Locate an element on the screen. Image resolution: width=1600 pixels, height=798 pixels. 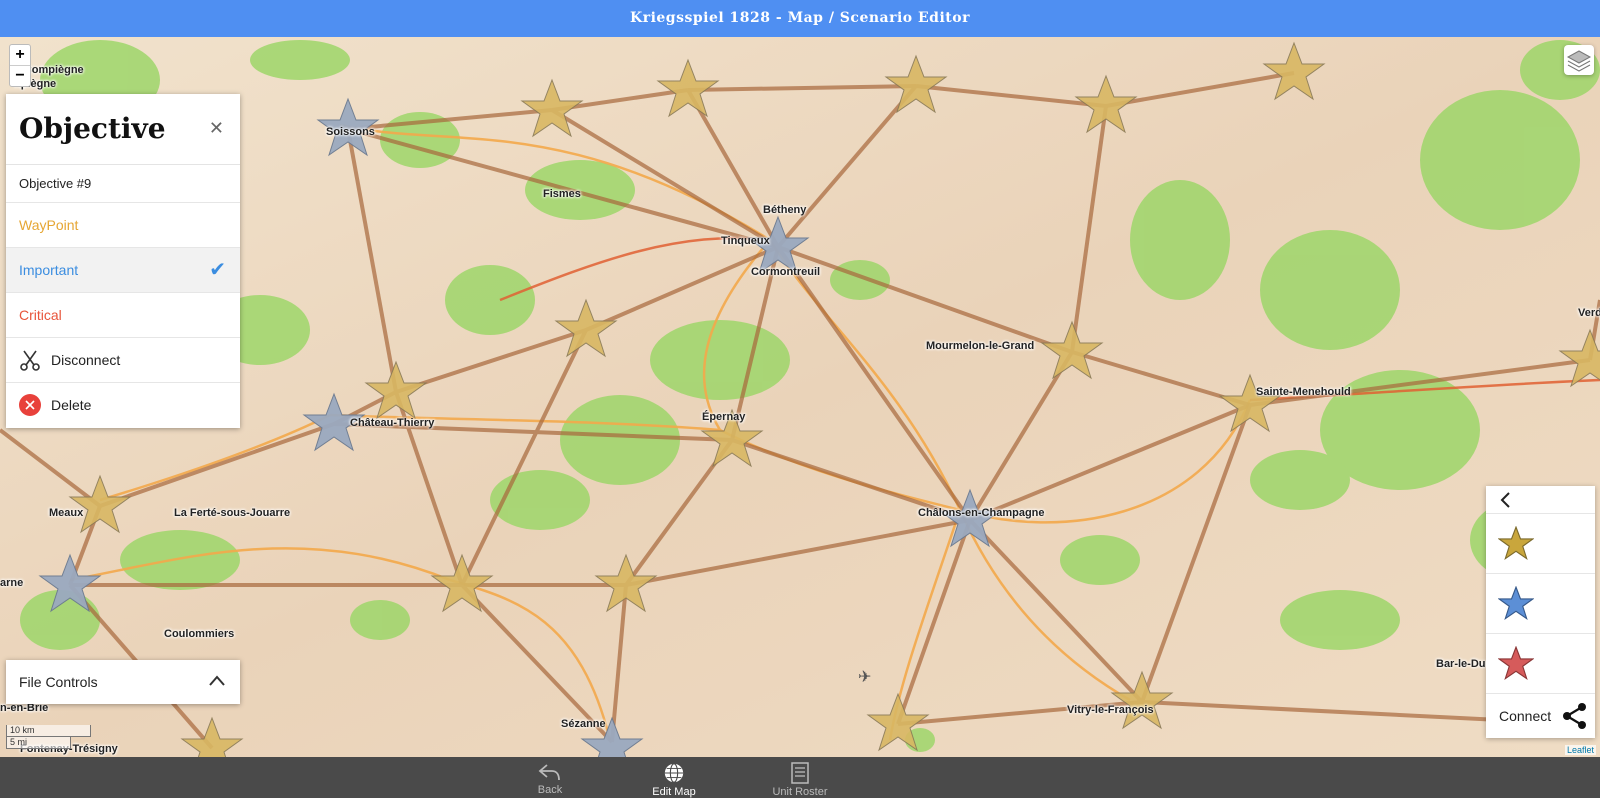
delete-label: Delete is located at coordinates (71, 405).